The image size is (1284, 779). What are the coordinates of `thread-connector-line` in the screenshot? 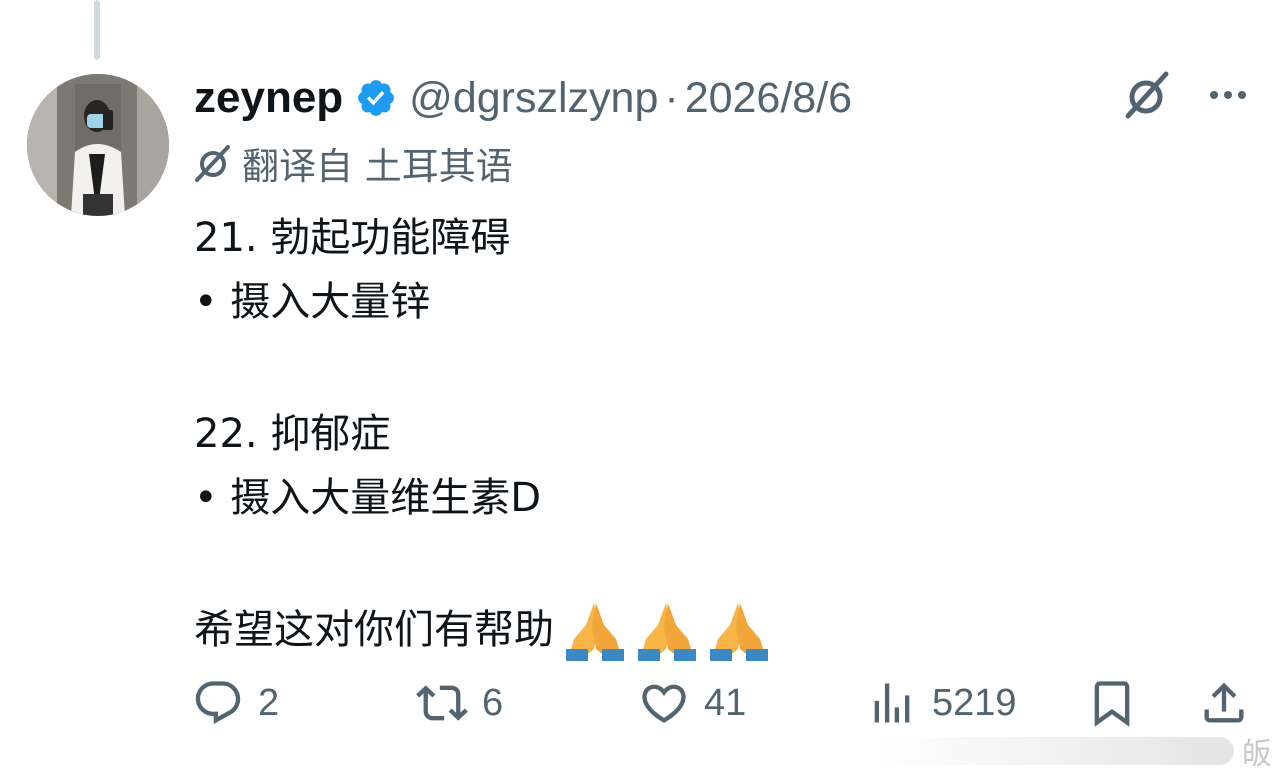 It's located at (97, 30).